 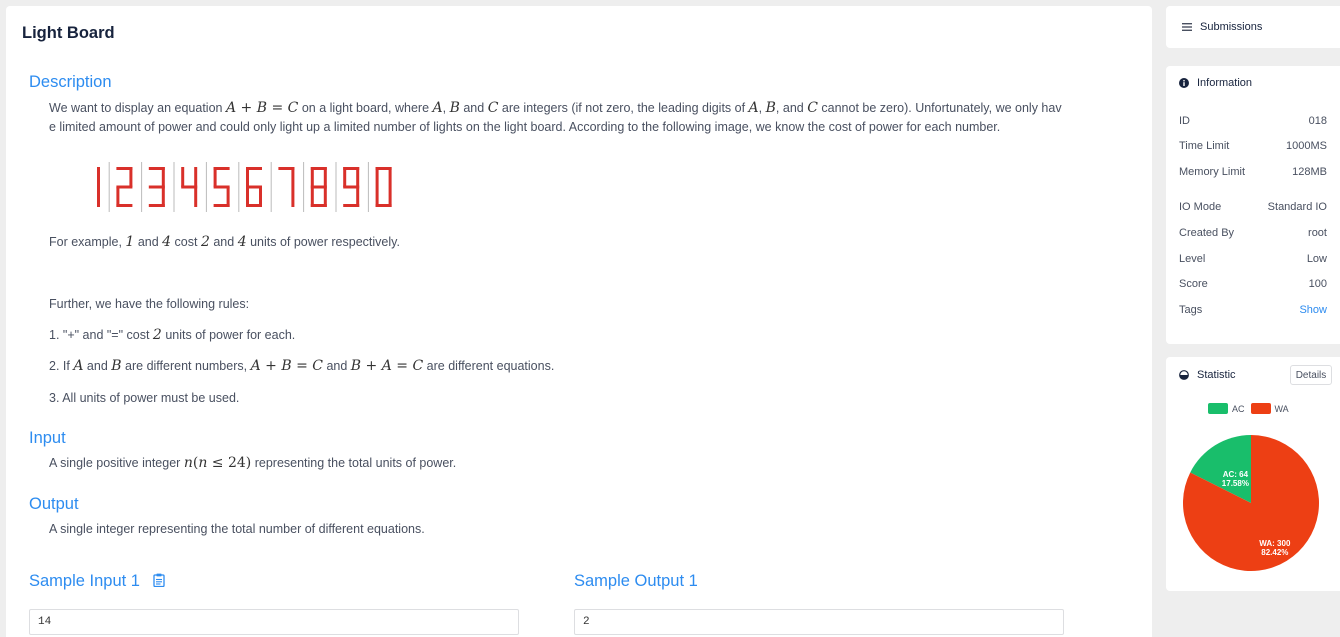 I want to click on list-icon, so click(x=1187, y=27).